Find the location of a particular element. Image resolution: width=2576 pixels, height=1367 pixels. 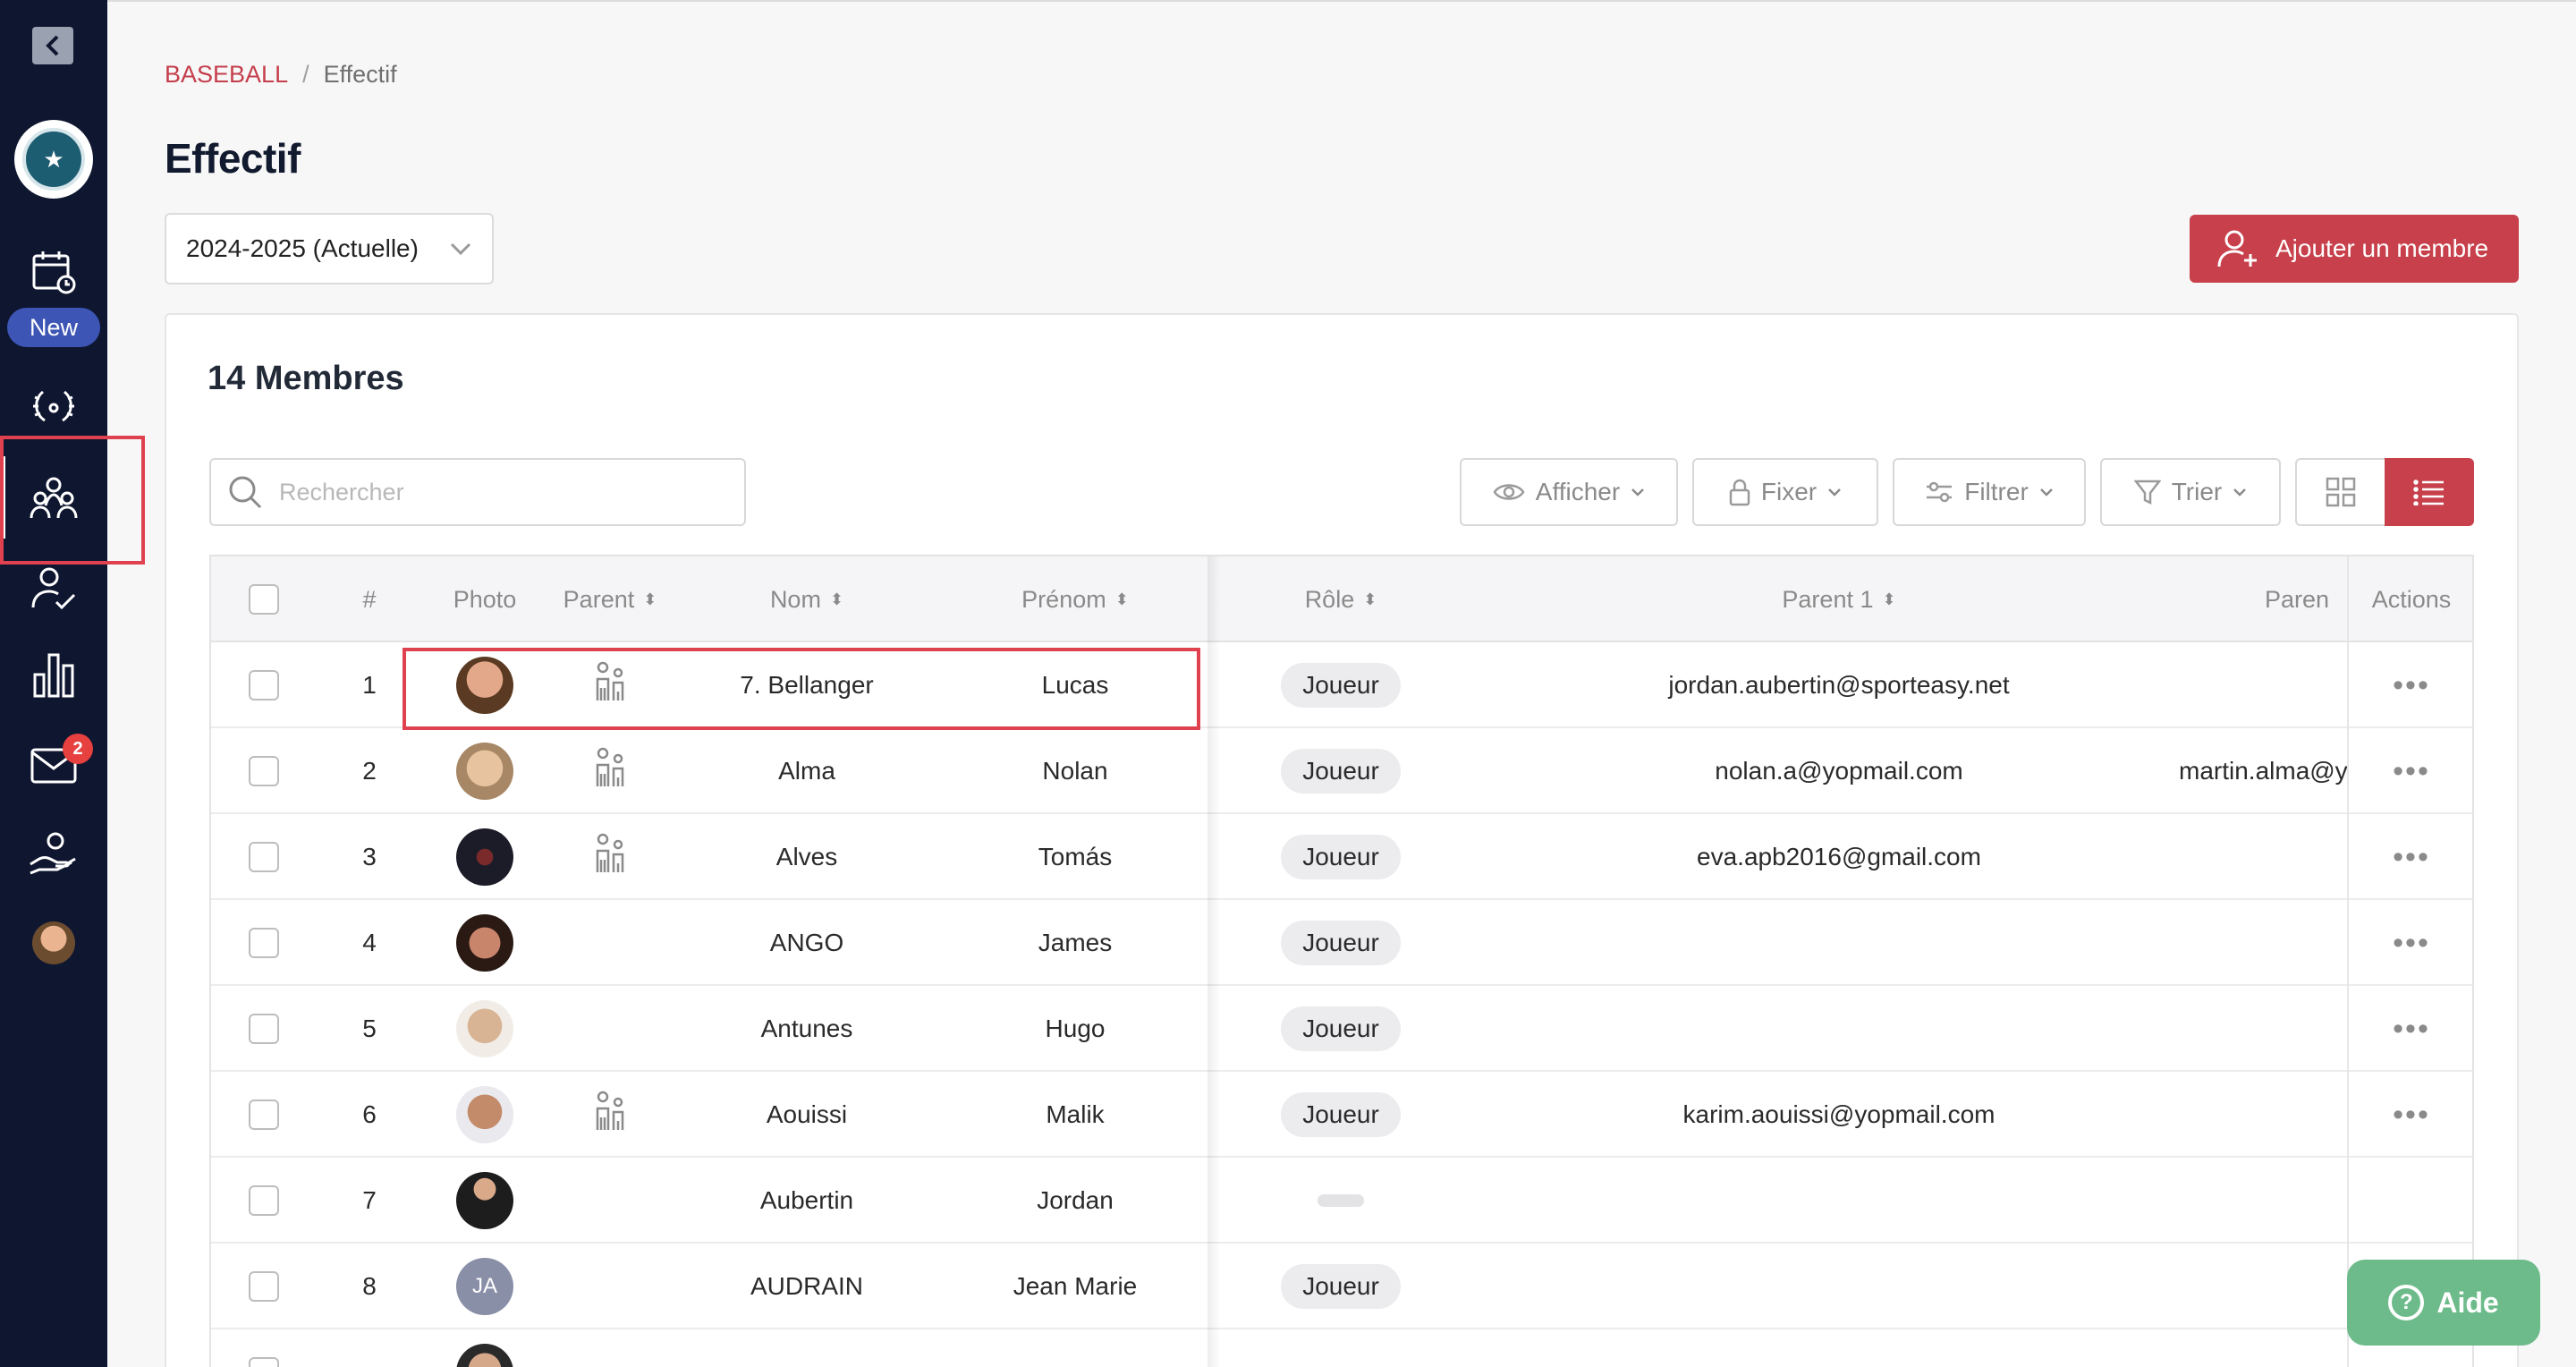

select-all-checkbox is located at coordinates (264, 599).